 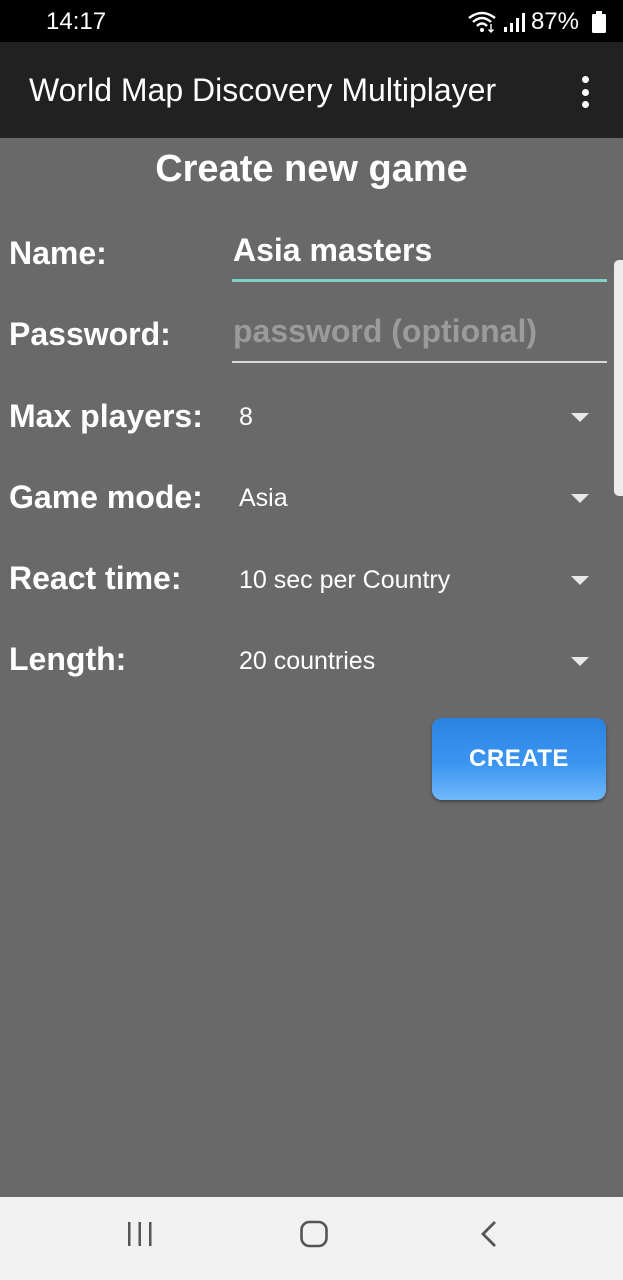 What do you see at coordinates (263, 90) in the screenshot?
I see `app-title: World Map Discovery Multiplayer` at bounding box center [263, 90].